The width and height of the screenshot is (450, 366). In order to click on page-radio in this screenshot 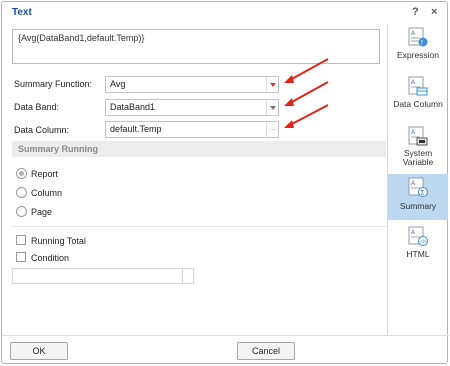, I will do `click(21, 211)`.